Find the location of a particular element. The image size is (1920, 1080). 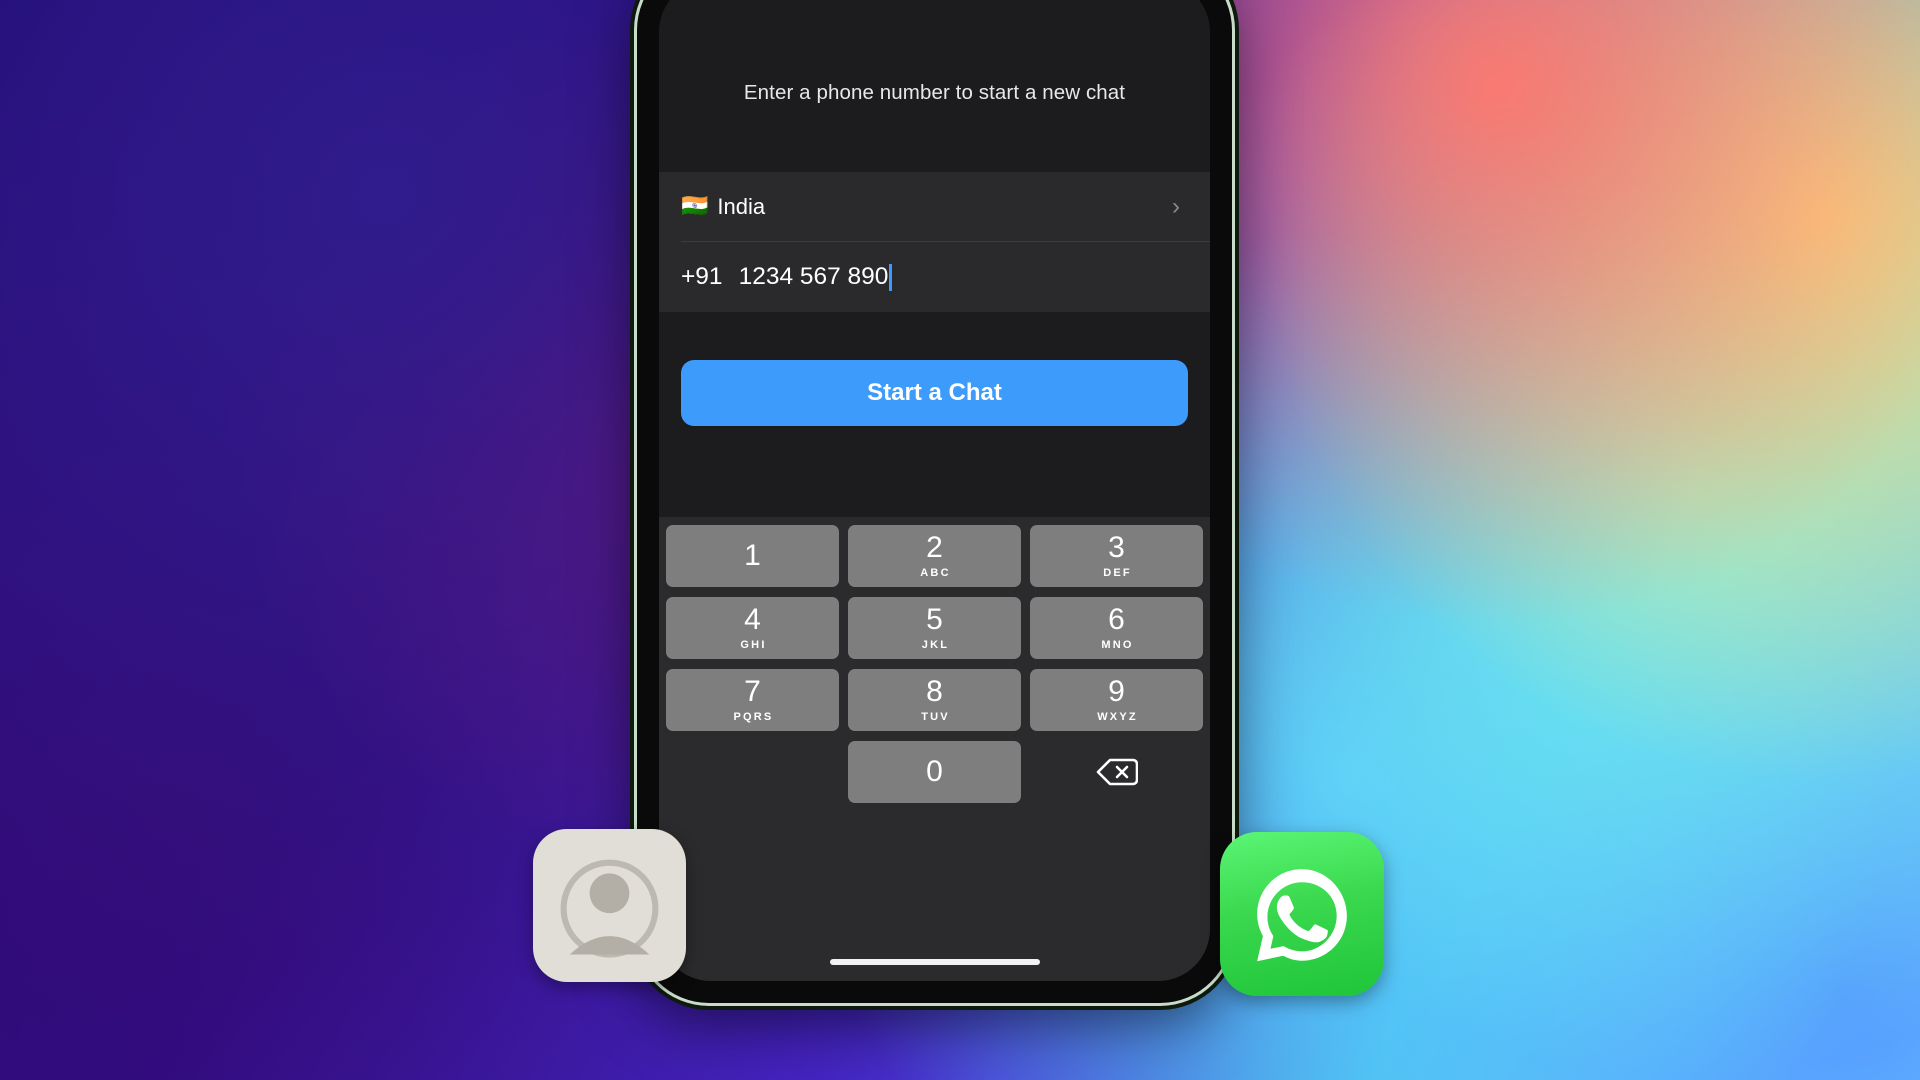

keypad-row: 7 PQRS 8 TUV 9 WXYZ is located at coordinates (934, 700).